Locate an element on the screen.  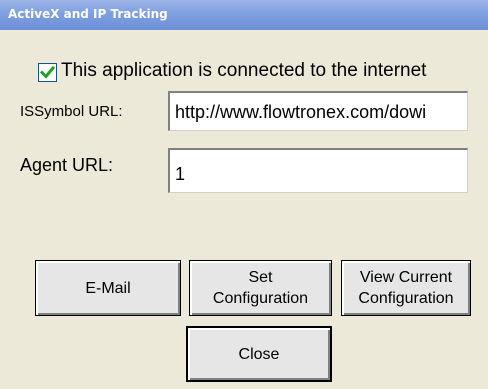
issymbol-url-label: ISSymbol URL: is located at coordinates (71, 111).